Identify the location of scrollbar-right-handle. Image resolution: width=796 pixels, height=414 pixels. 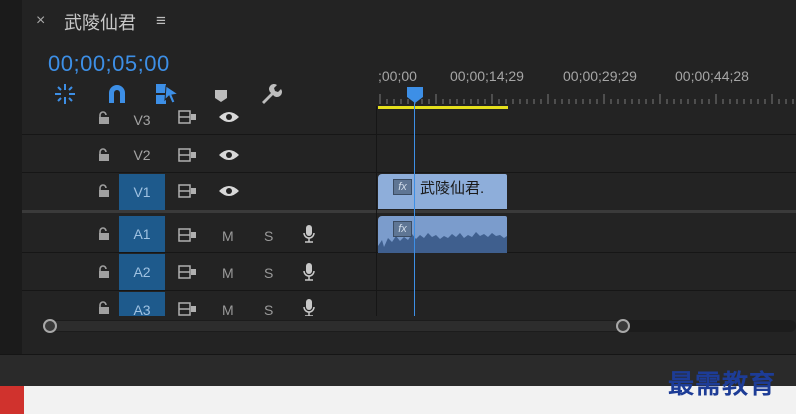
(623, 328).